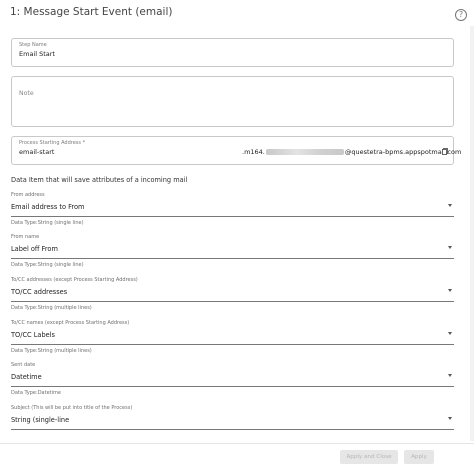  What do you see at coordinates (232, 101) in the screenshot?
I see `note-field: Note` at bounding box center [232, 101].